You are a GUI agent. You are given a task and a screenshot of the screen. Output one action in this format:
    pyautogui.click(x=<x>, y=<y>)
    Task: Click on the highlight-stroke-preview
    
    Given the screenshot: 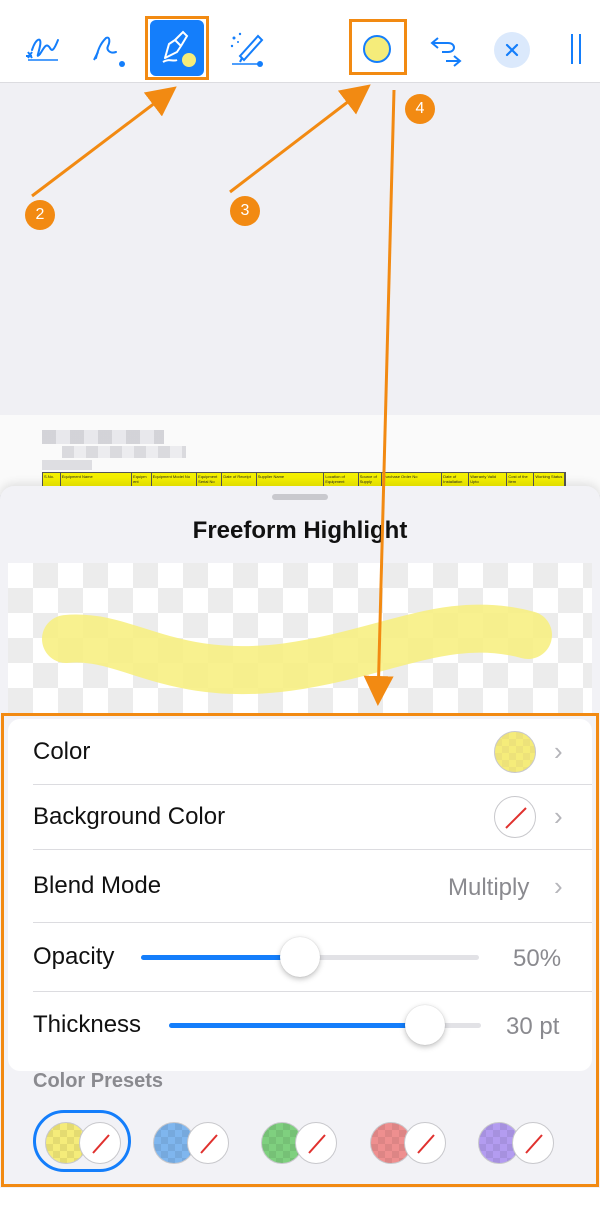 What is the action you would take?
    pyautogui.click(x=297, y=649)
    